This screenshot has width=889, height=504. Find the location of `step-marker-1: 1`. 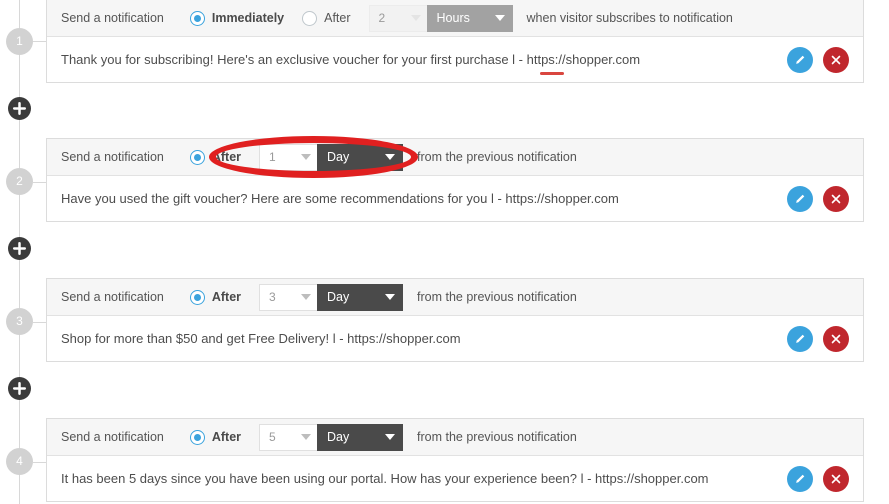

step-marker-1: 1 is located at coordinates (19, 41).